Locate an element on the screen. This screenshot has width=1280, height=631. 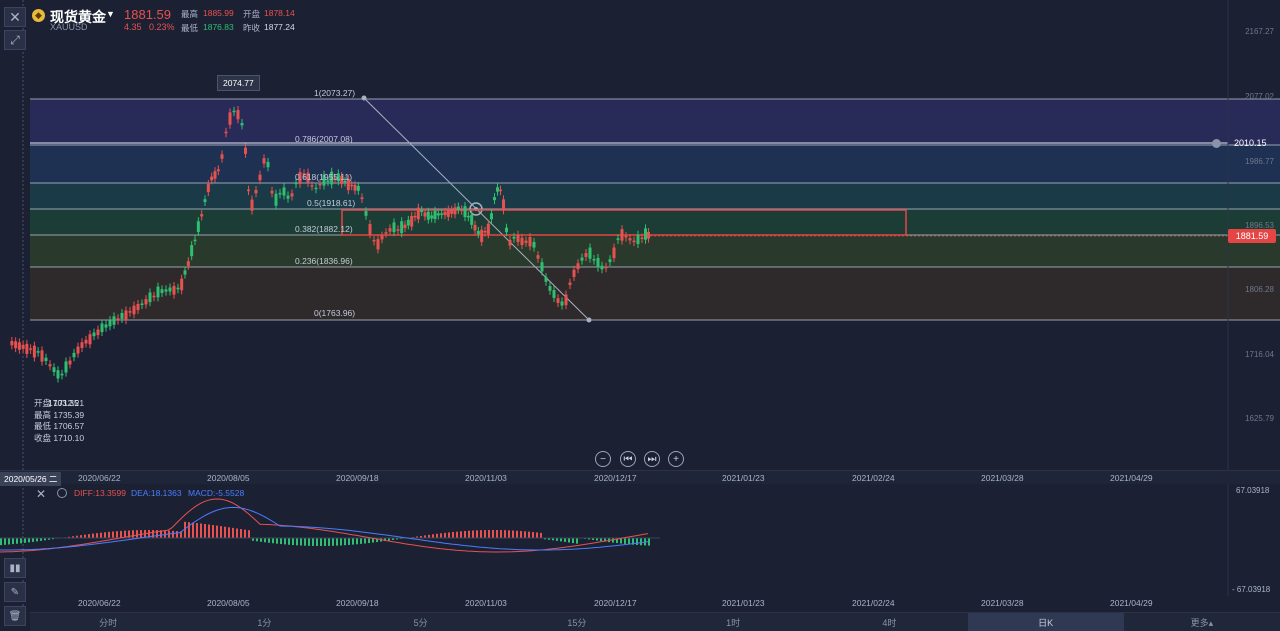
symbol-dropdown-icon: ▼ is located at coordinates (110, 14).